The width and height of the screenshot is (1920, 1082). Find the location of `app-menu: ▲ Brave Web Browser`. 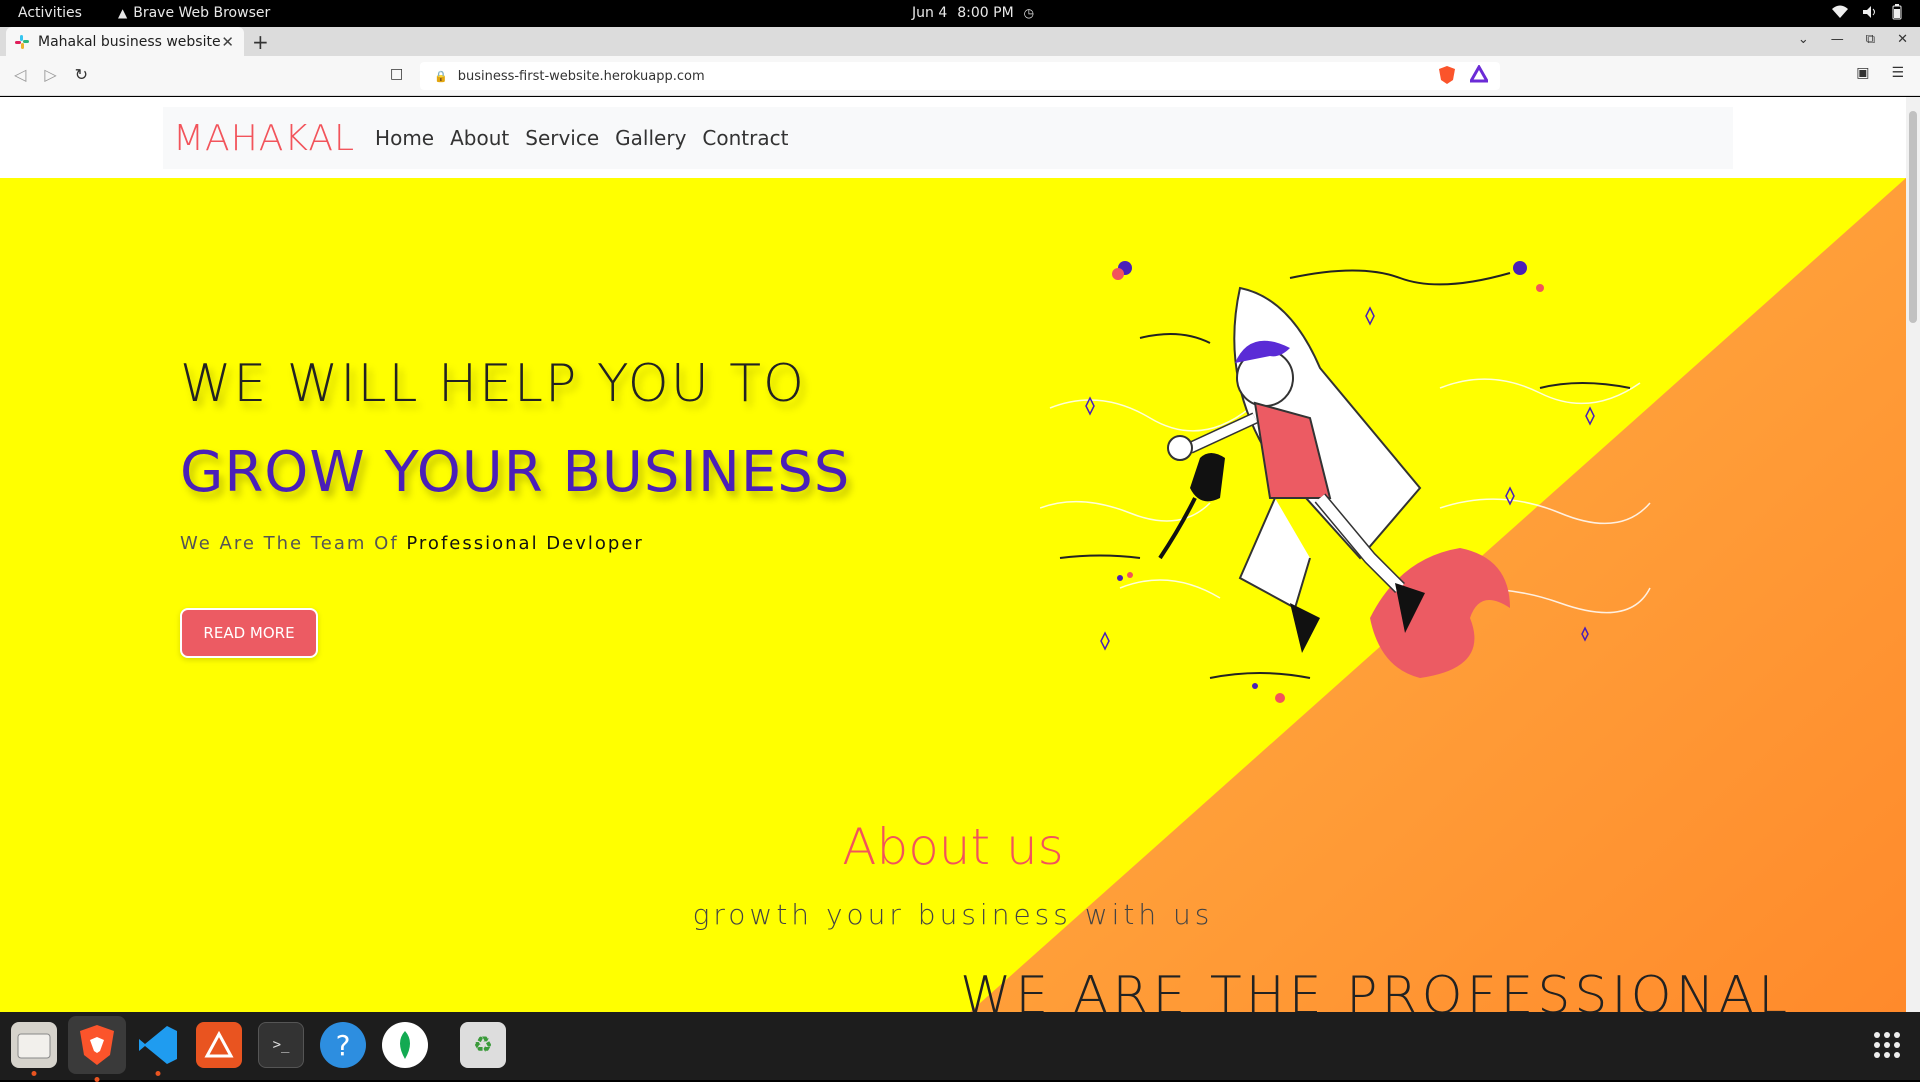

app-menu: ▲ Brave Web Browser is located at coordinates (194, 13).